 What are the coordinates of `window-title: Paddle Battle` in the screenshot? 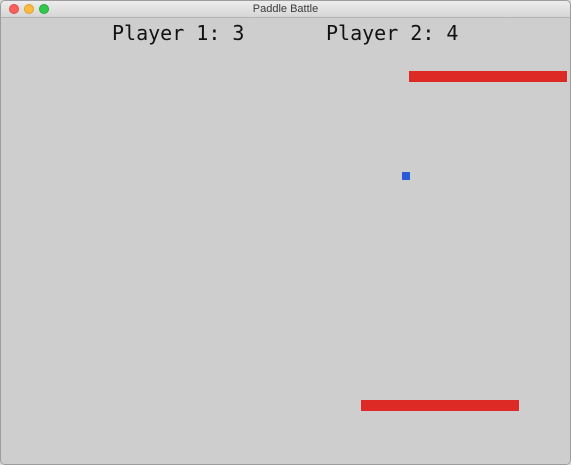 It's located at (285, 9).